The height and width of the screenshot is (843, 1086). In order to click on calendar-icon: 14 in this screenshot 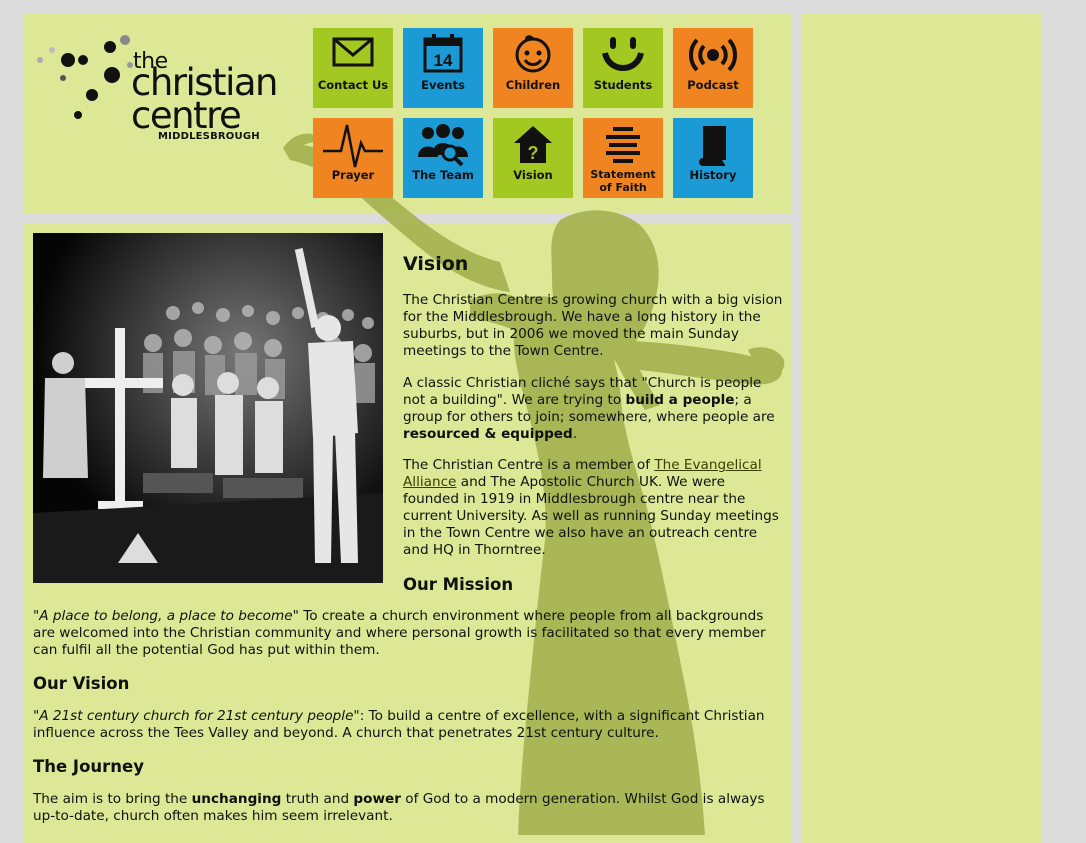, I will do `click(443, 53)`.